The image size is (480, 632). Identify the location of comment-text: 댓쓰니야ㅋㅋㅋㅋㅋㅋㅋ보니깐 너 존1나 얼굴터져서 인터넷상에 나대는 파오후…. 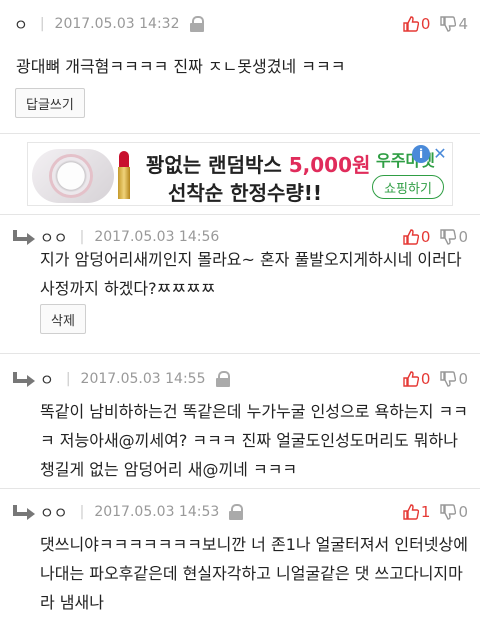
(254, 573).